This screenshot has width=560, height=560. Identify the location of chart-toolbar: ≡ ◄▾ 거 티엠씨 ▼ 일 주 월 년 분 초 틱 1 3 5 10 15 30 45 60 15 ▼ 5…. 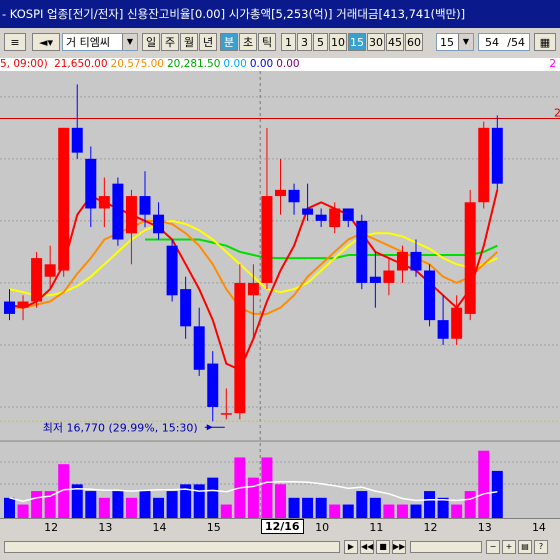
(280, 43).